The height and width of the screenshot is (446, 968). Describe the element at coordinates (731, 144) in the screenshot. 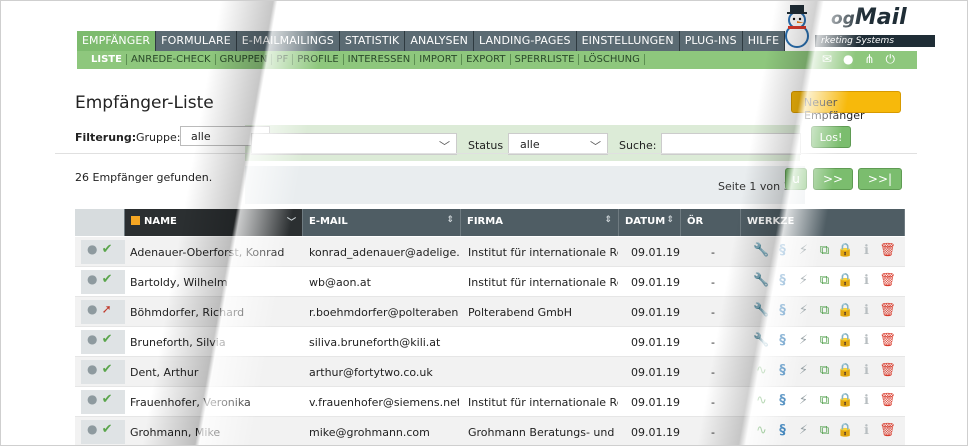

I see `search-input` at that location.